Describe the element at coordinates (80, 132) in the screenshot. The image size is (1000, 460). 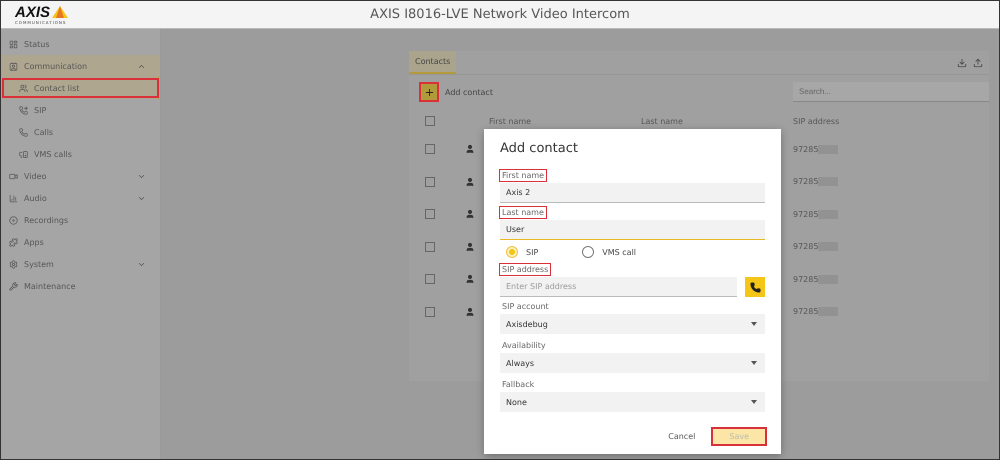
I see `sidebar-item: Calls` at that location.